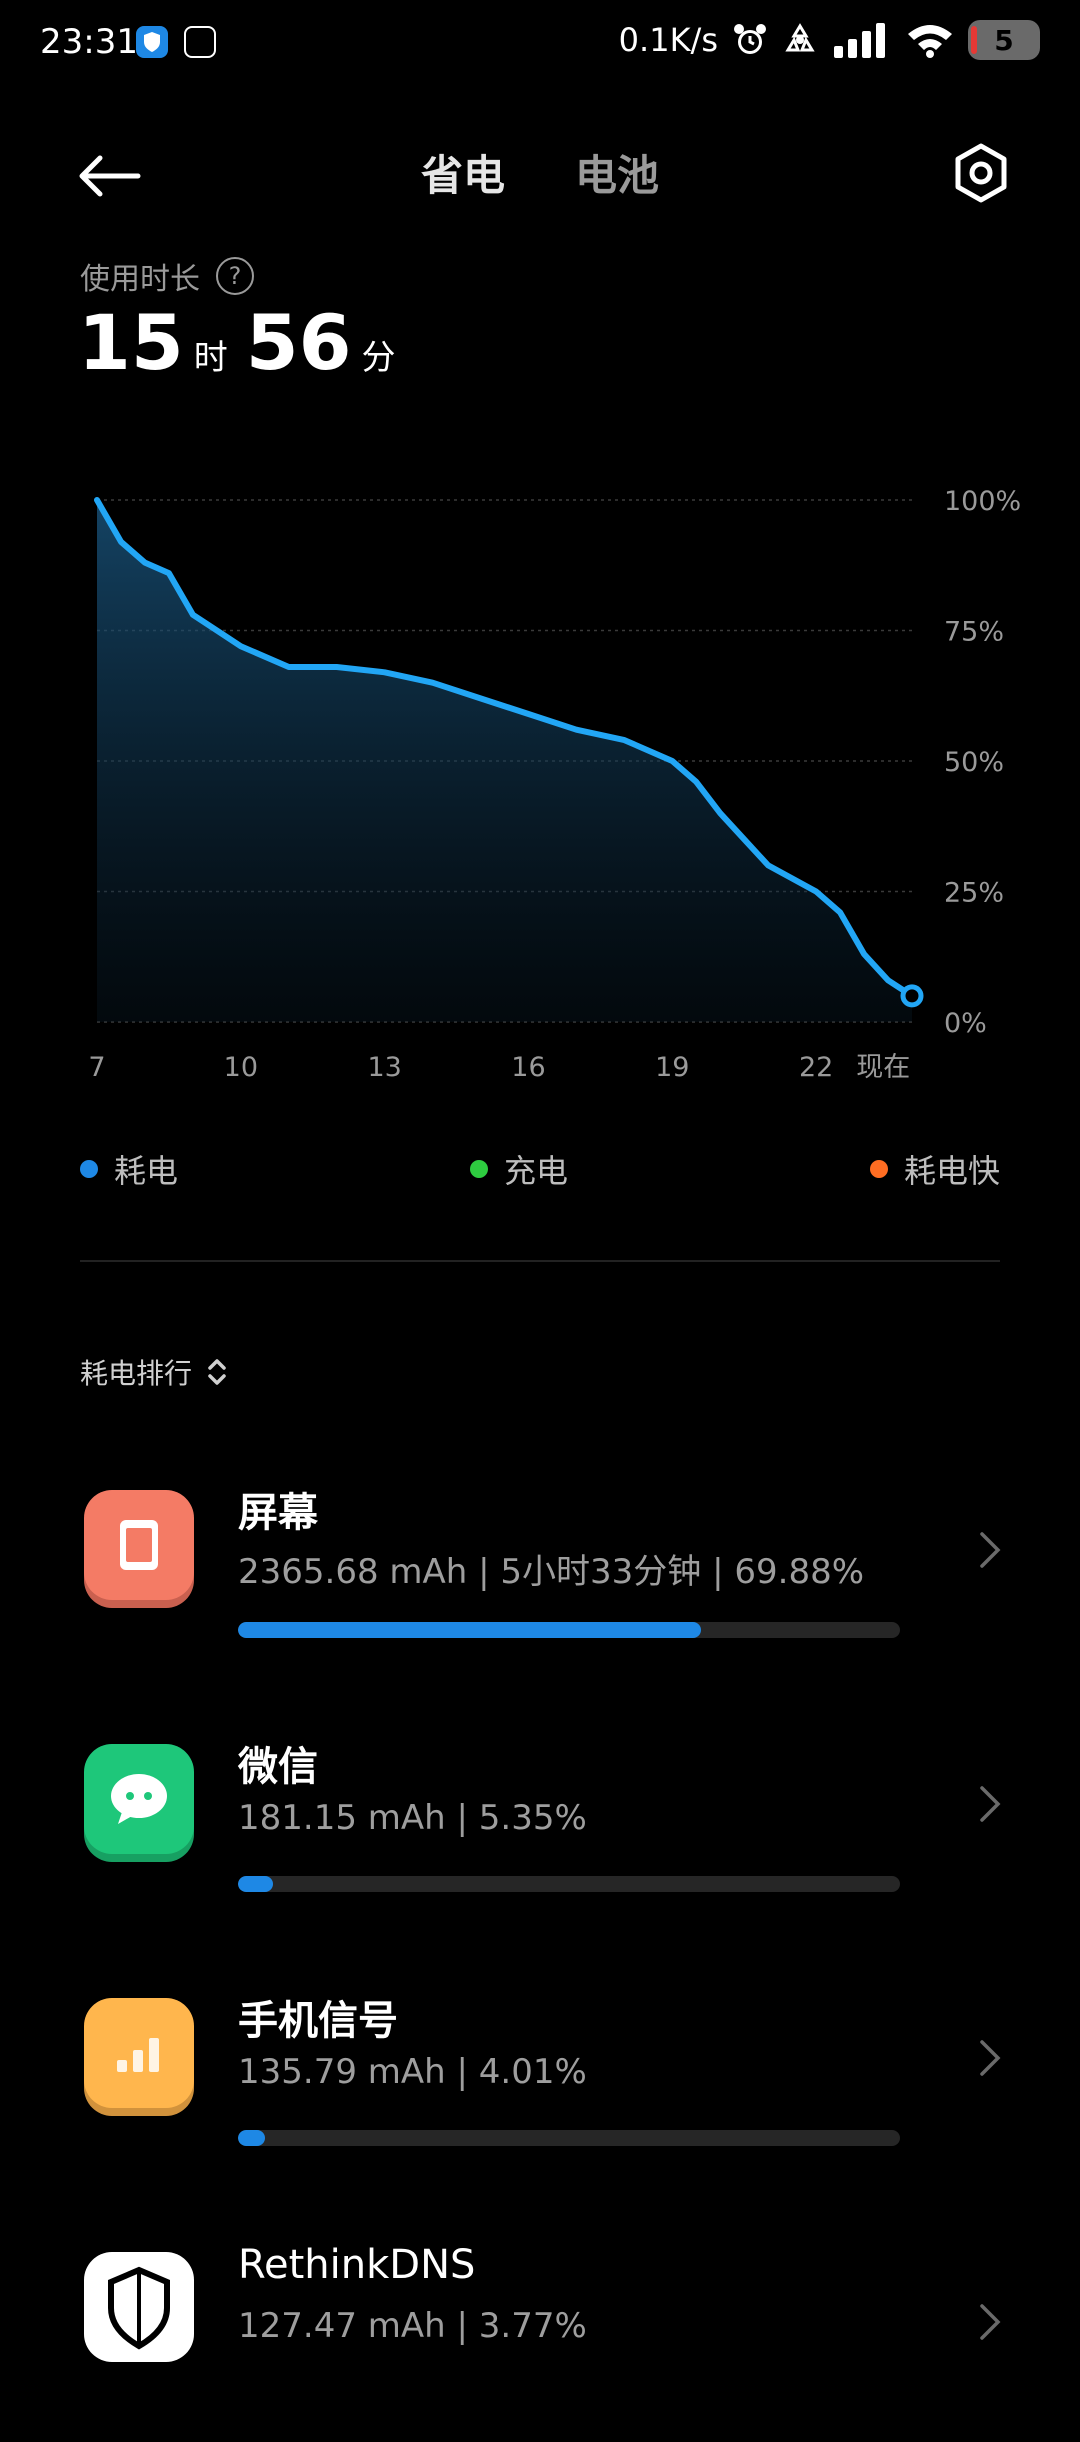 Image resolution: width=1080 pixels, height=2442 pixels. What do you see at coordinates (384, 1067) in the screenshot?
I see `x-tick-label: 13` at bounding box center [384, 1067].